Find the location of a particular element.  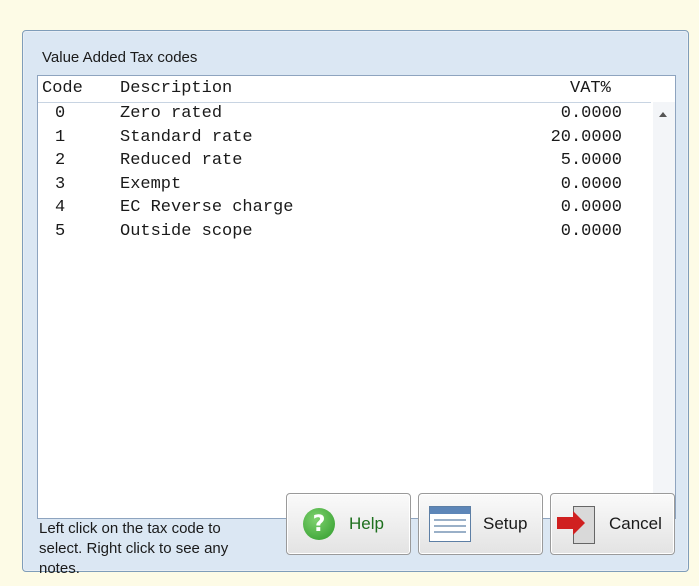

vertical-scrollbar is located at coordinates (664, 309).